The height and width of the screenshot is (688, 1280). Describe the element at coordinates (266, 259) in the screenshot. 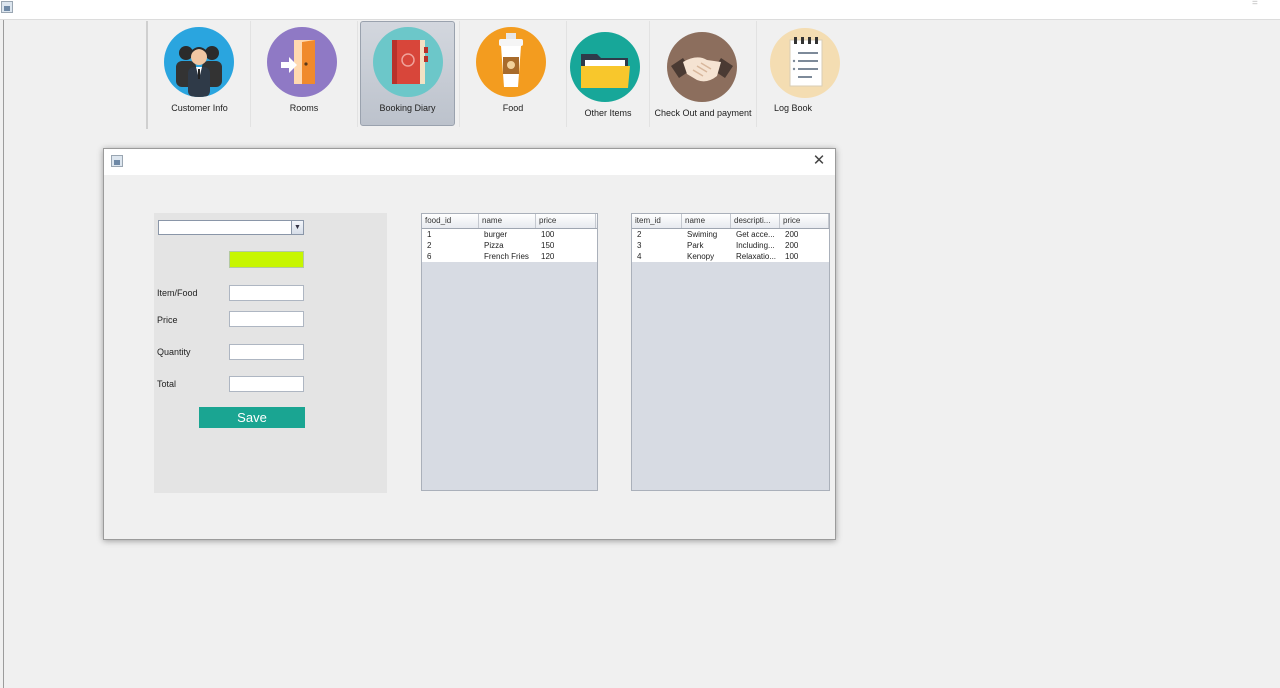

I see `status-indicator` at that location.